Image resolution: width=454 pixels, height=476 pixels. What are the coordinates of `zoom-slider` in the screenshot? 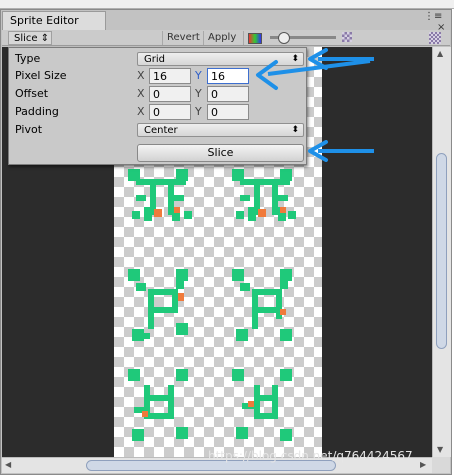 It's located at (303, 38).